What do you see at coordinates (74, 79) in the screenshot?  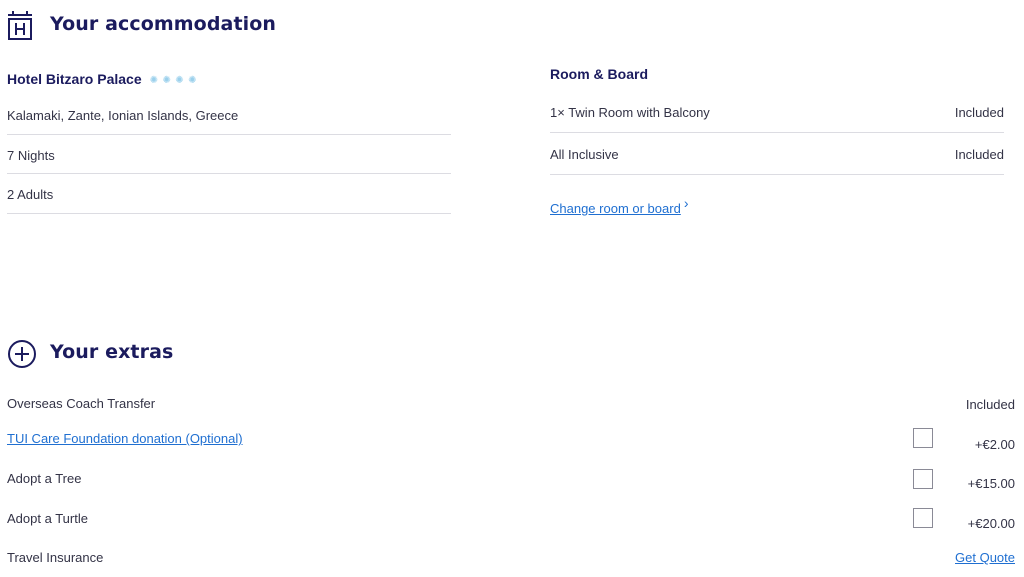 I see `hotel-name: Hotel Bitzaro Palace` at bounding box center [74, 79].